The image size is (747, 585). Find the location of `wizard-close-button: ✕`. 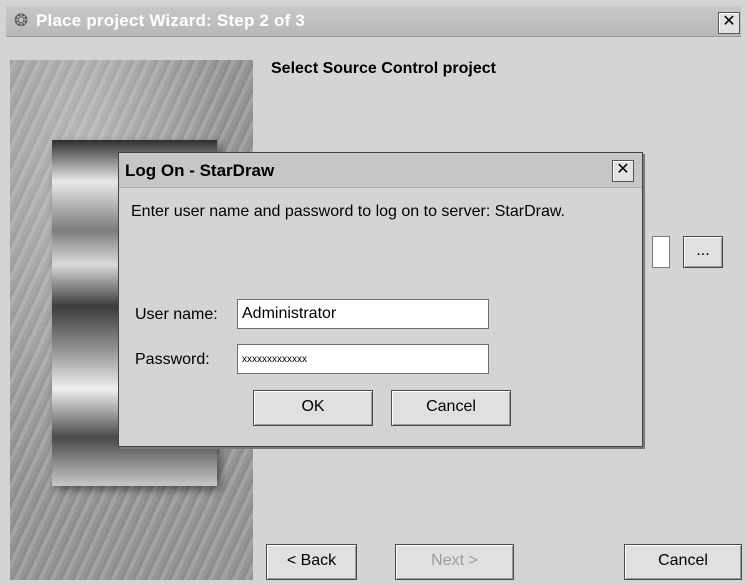

wizard-close-button: ✕ is located at coordinates (729, 23).